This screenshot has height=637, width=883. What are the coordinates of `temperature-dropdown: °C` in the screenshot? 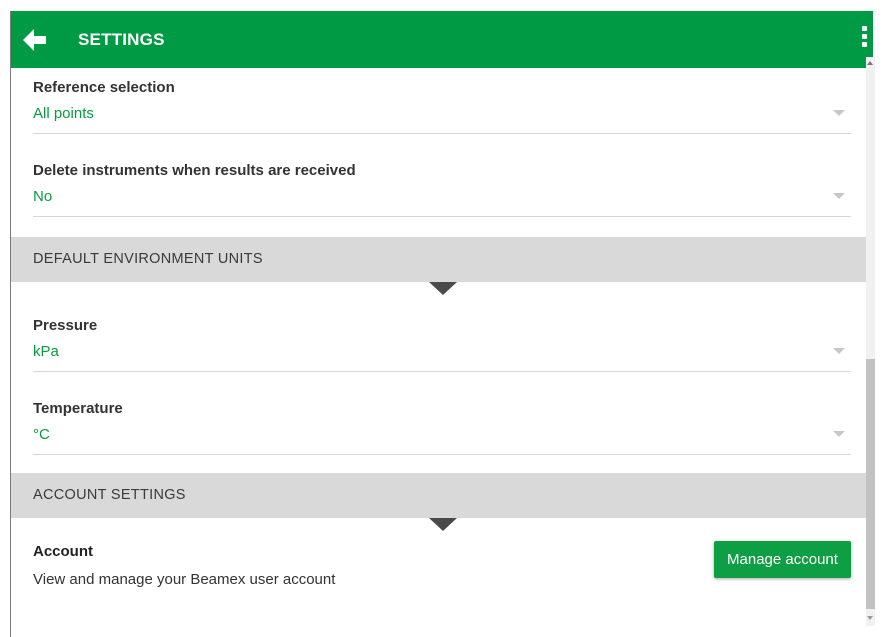 It's located at (442, 440).